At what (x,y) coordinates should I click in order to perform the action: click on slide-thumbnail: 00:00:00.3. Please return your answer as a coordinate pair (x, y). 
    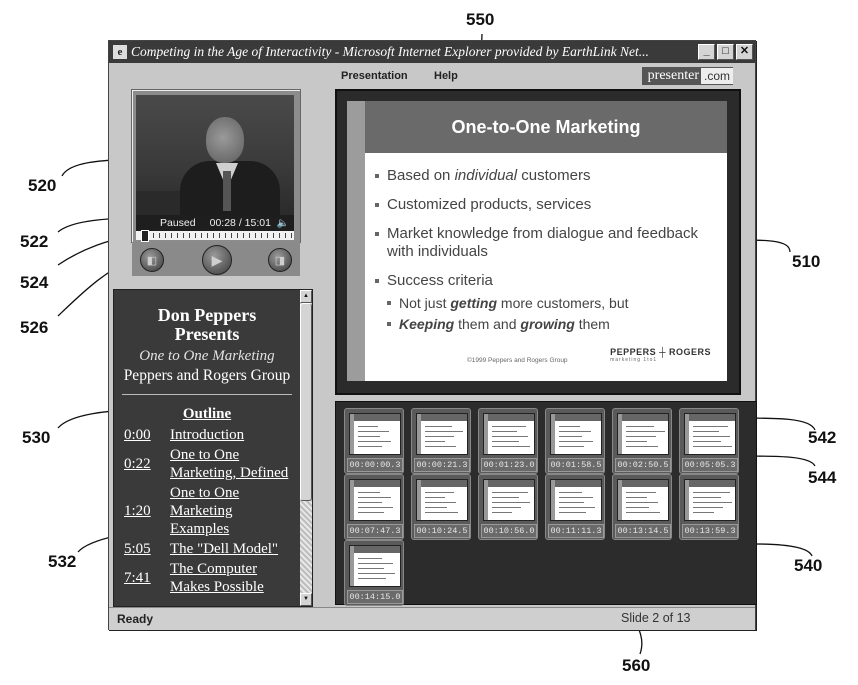
    Looking at the image, I should click on (374, 441).